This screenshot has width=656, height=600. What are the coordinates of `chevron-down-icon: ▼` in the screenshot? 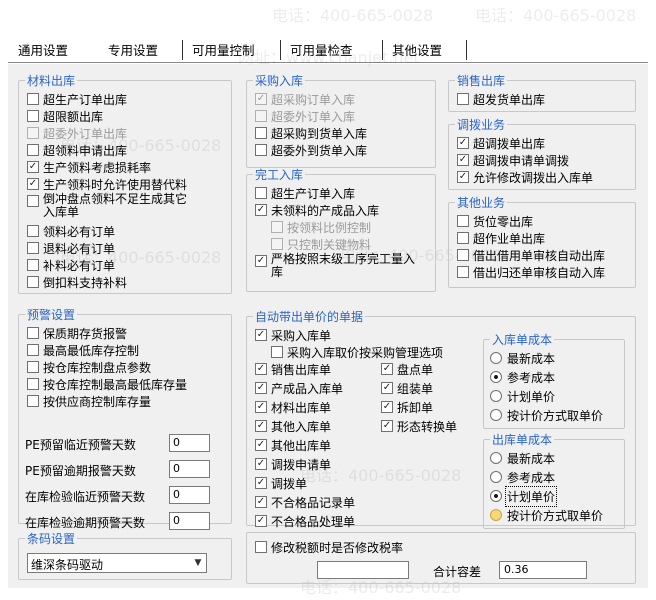 It's located at (198, 563).